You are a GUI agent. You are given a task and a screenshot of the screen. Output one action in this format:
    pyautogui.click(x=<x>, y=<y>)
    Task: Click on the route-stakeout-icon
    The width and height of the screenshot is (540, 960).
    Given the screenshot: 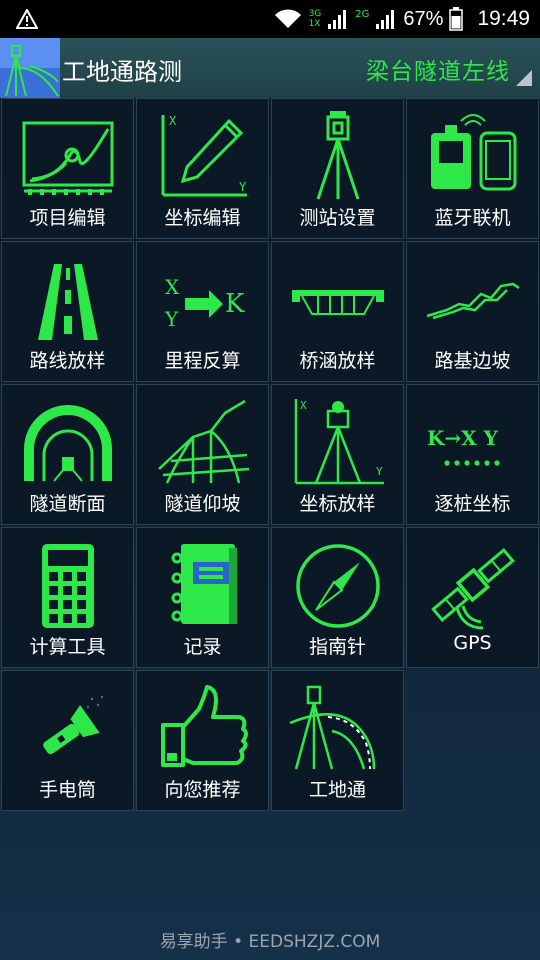 What is the action you would take?
    pyautogui.click(x=68, y=302)
    